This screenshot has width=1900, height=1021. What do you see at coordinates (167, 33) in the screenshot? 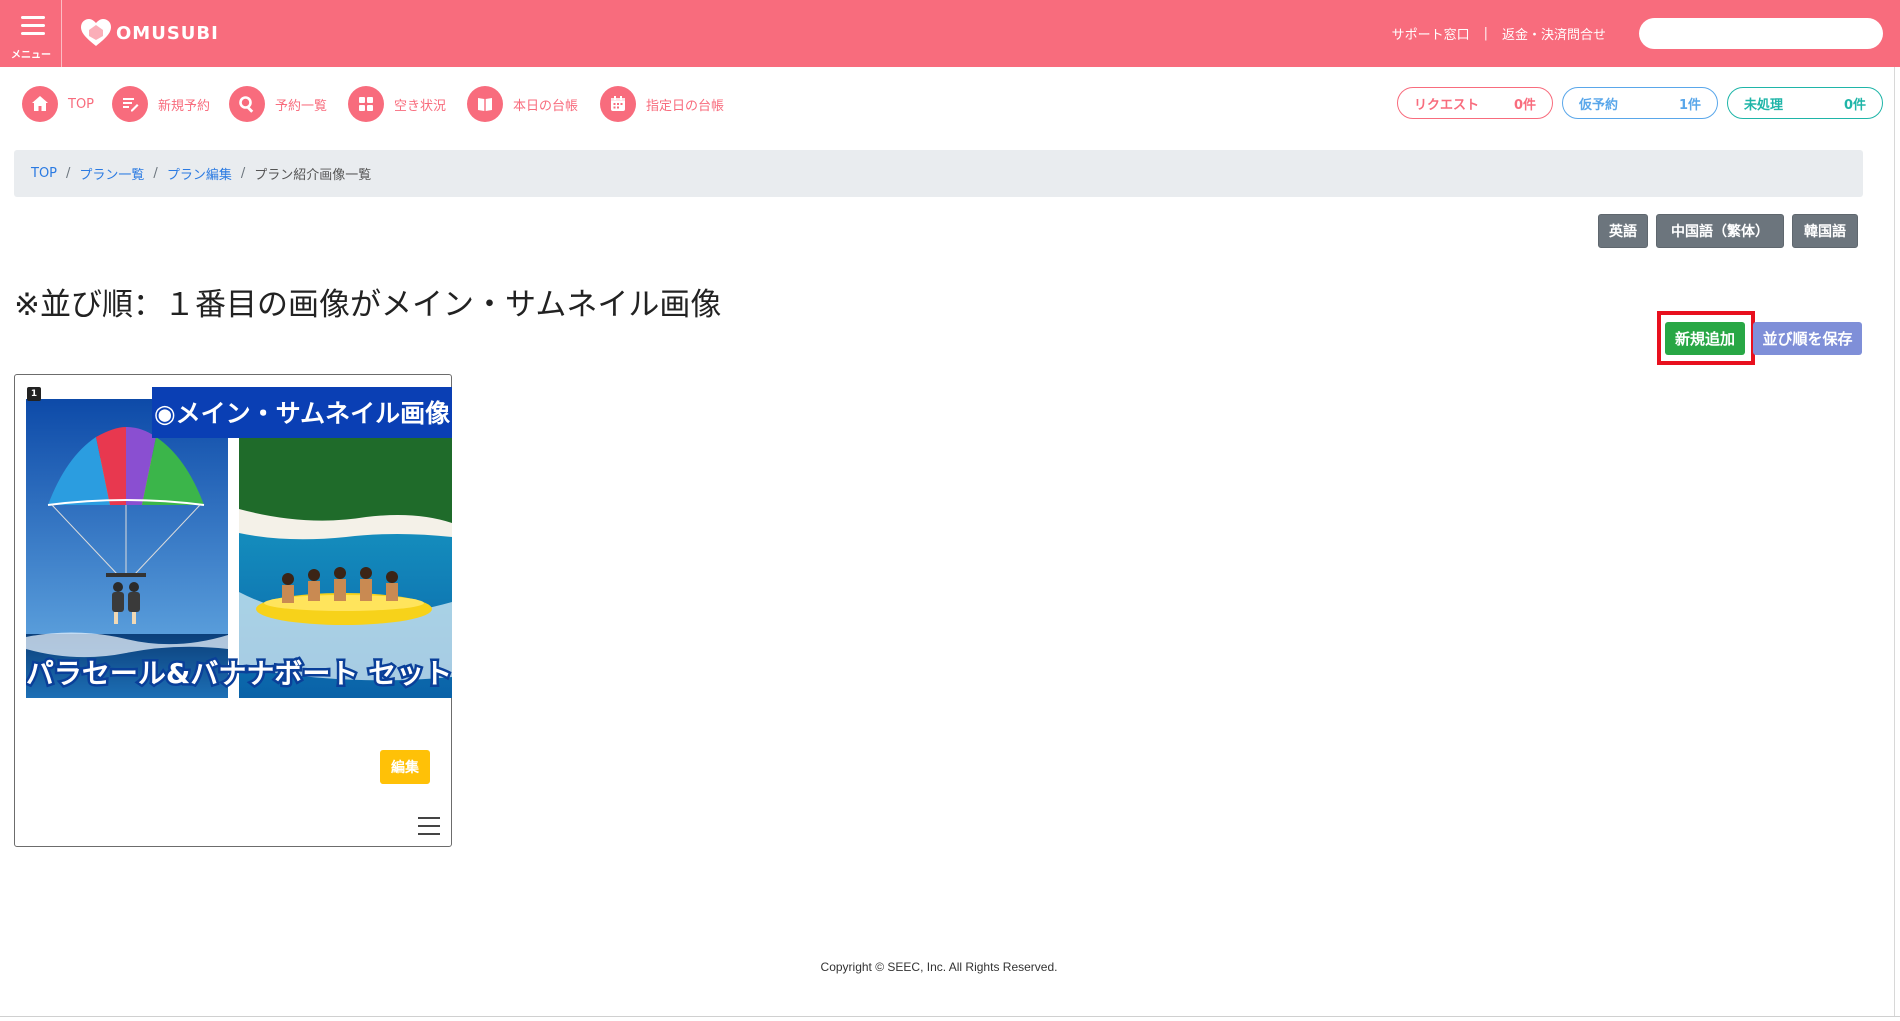
I see `logo-text: OMUSUBI` at bounding box center [167, 33].